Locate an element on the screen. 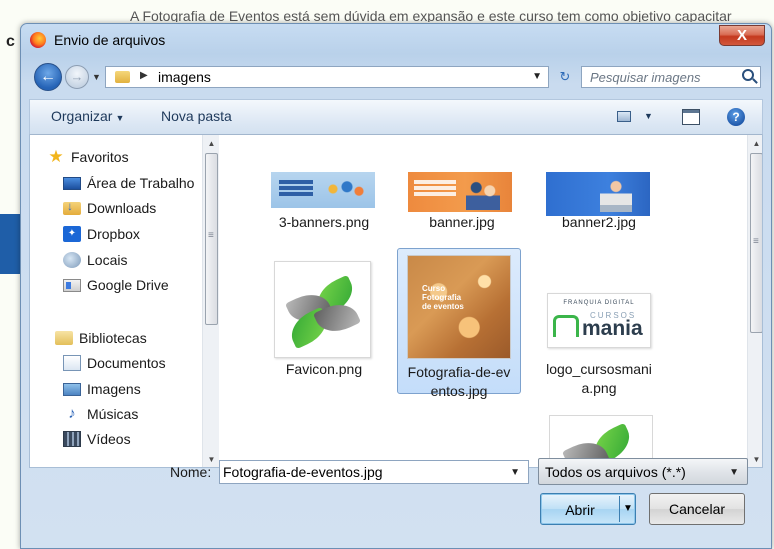  file-name-line: entos.jpg is located at coordinates (459, 391).